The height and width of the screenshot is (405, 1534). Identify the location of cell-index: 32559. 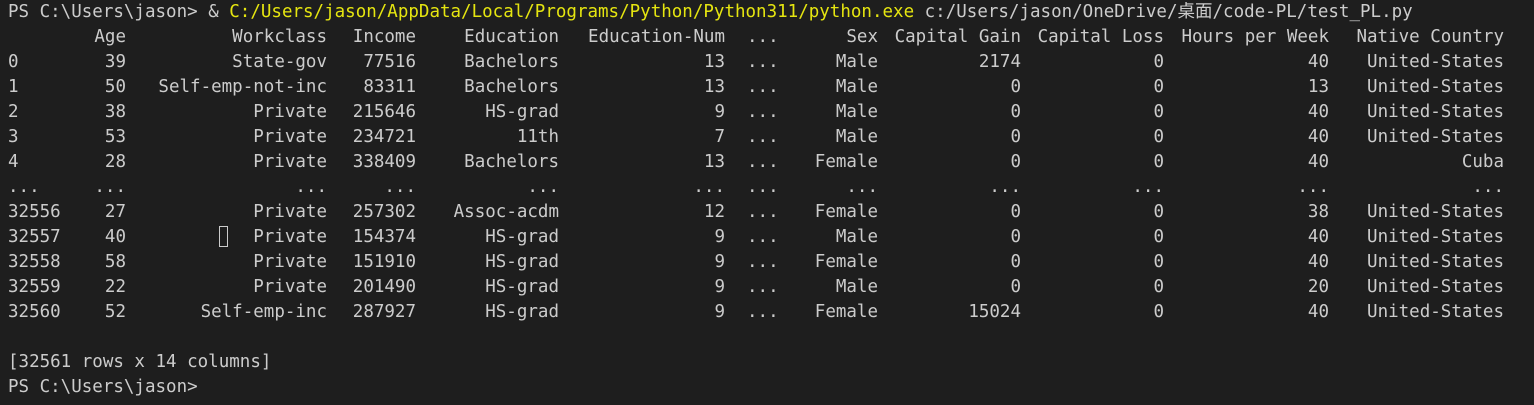
(34, 287).